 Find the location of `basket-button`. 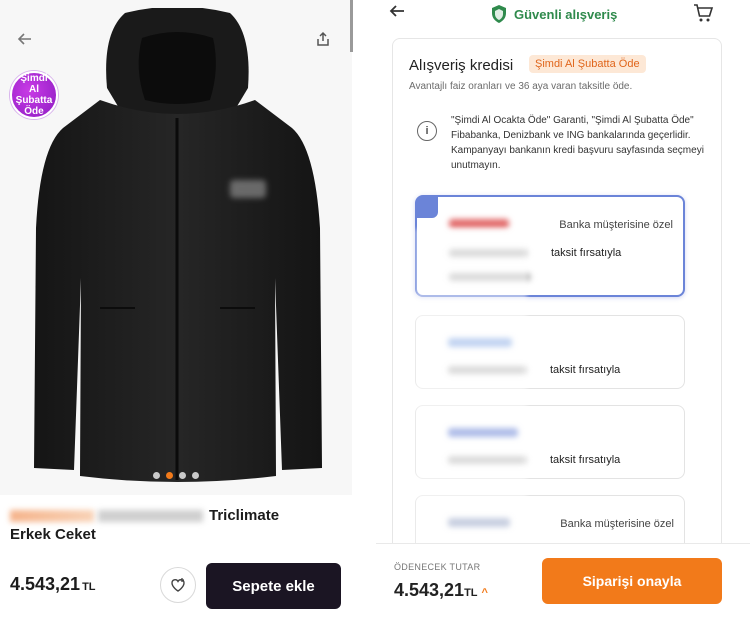

basket-button is located at coordinates (703, 15).